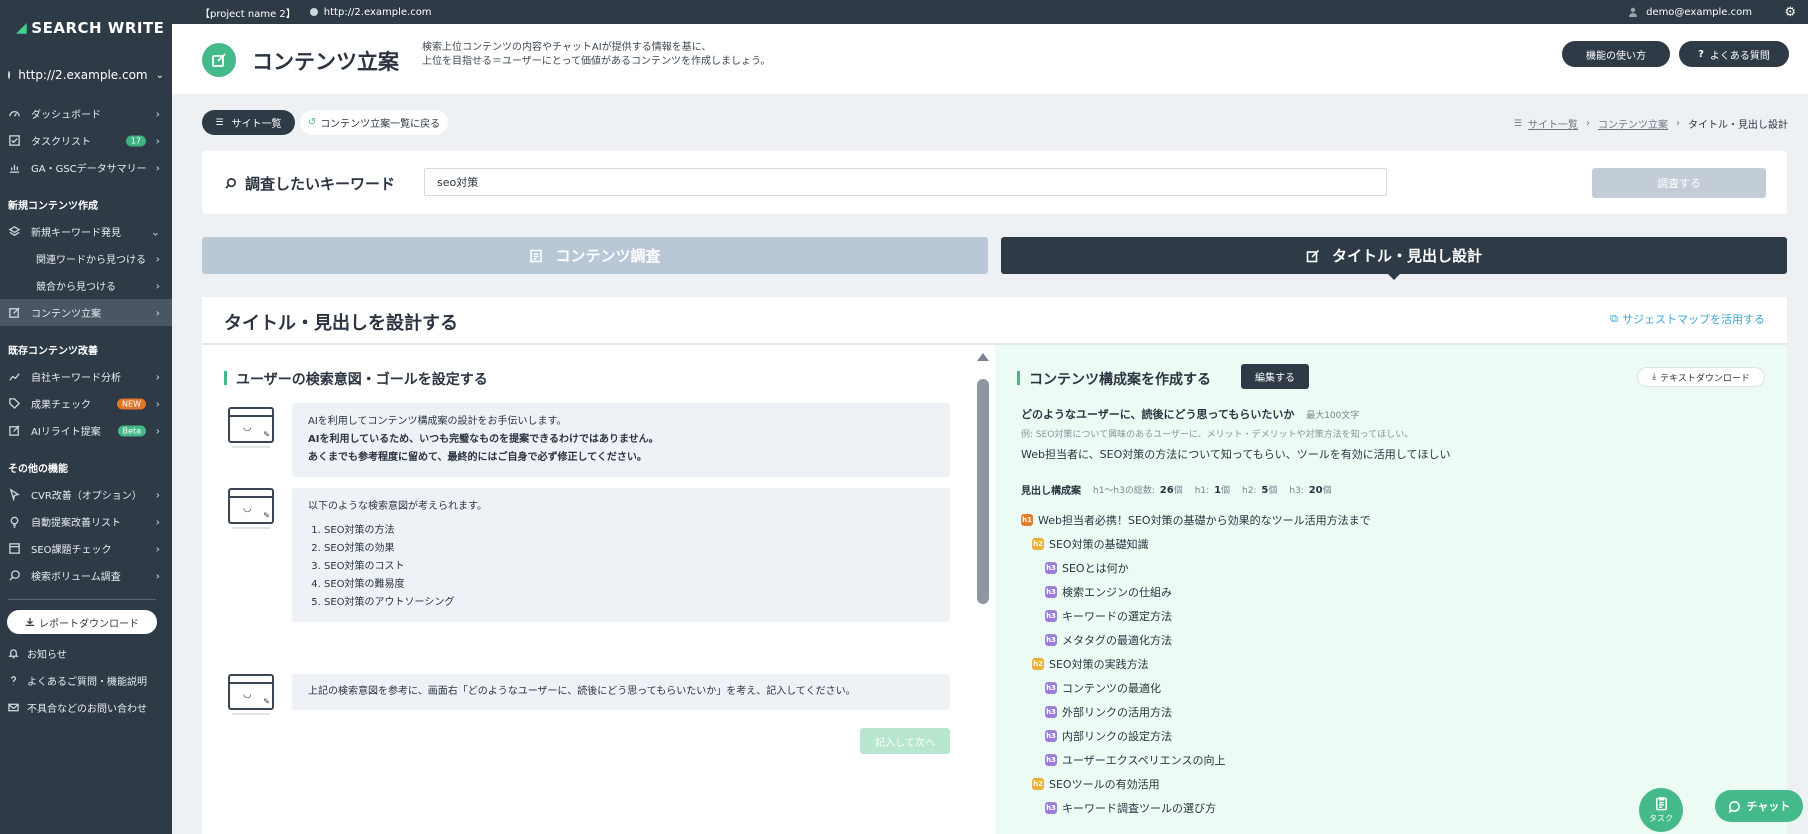 This screenshot has width=1808, height=834. What do you see at coordinates (86, 521) in the screenshot?
I see `sidebar-item-auto-suggest: 自動提案改善リスト ›` at bounding box center [86, 521].